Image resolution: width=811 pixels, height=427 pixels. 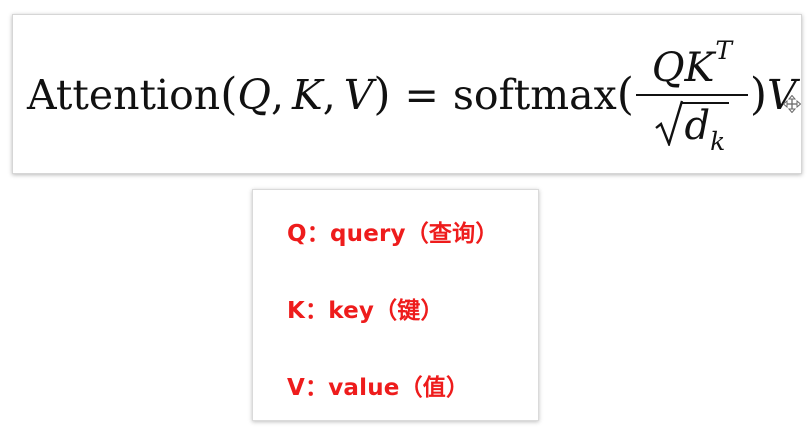 What do you see at coordinates (278, 94) in the screenshot?
I see `formula-comma-1: ,` at bounding box center [278, 94].